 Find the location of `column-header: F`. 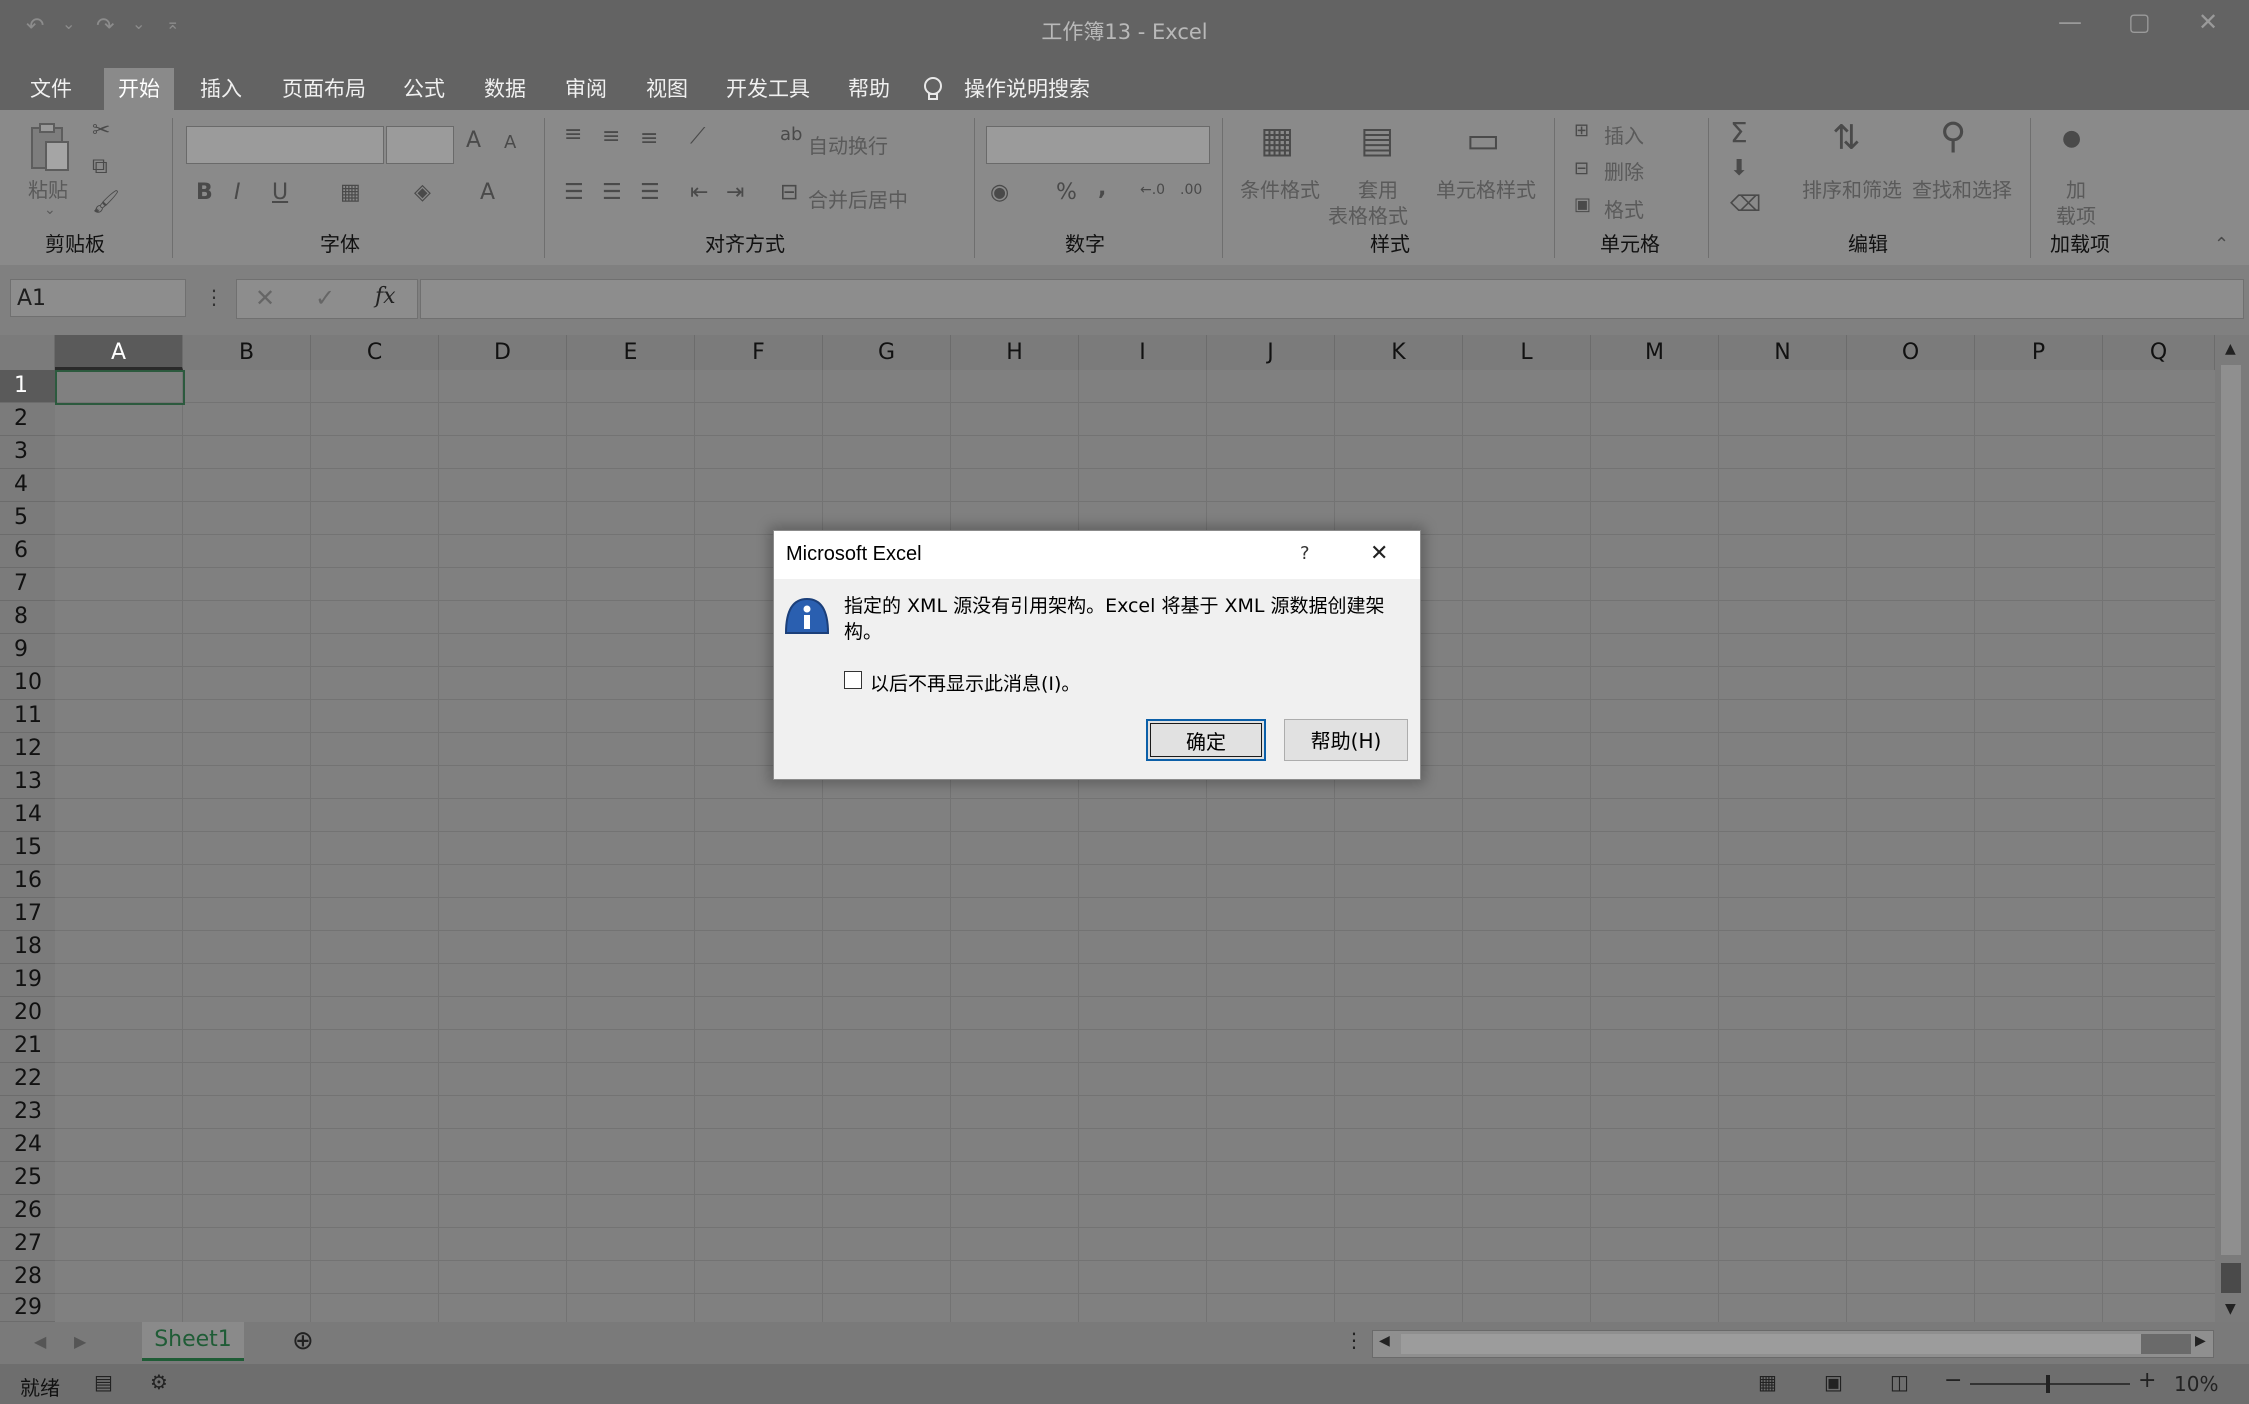

column-header: F is located at coordinates (759, 352).